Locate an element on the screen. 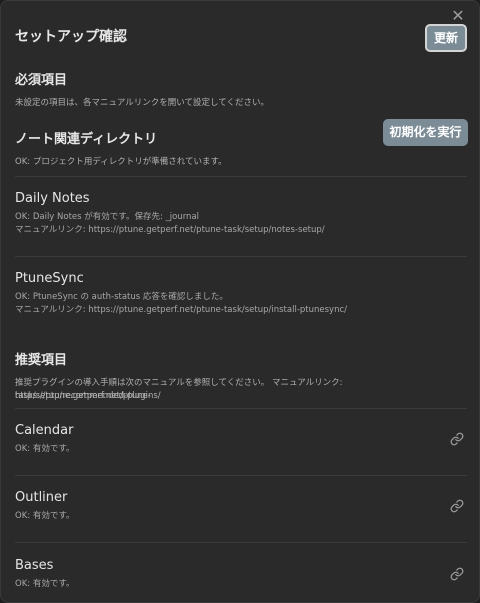  required-item-status: OK: PtuneSync の auth-status 応答を確認しました。 is located at coordinates (121, 297).